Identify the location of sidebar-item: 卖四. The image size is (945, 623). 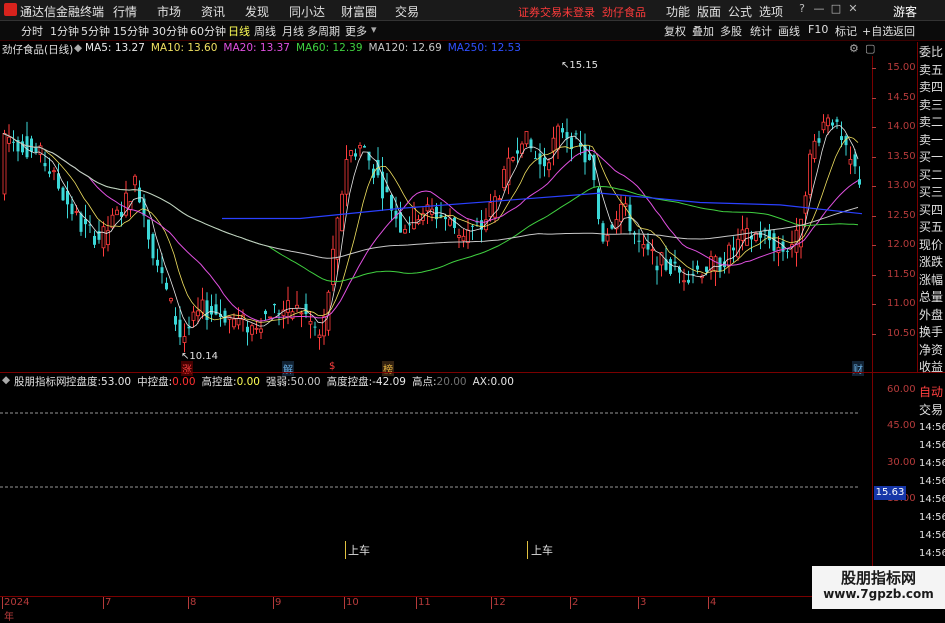
(932, 87).